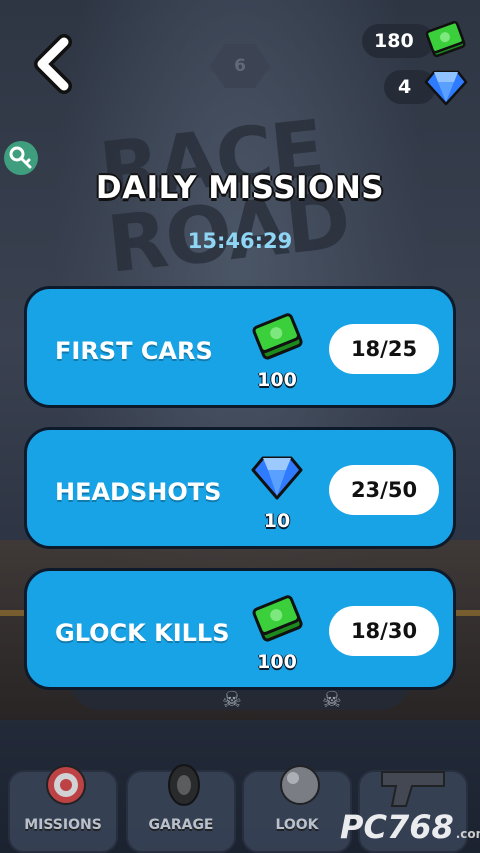  Describe the element at coordinates (384, 631) in the screenshot. I see `mission-progress: 18/30` at that location.